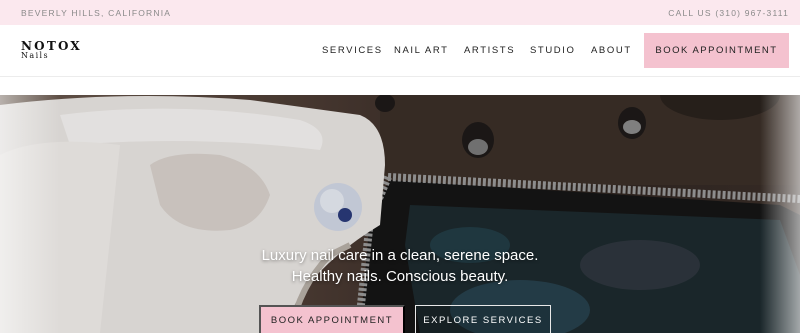  I want to click on hero-tagline-line2: Healthy nails. Conscious beauty., so click(400, 276).